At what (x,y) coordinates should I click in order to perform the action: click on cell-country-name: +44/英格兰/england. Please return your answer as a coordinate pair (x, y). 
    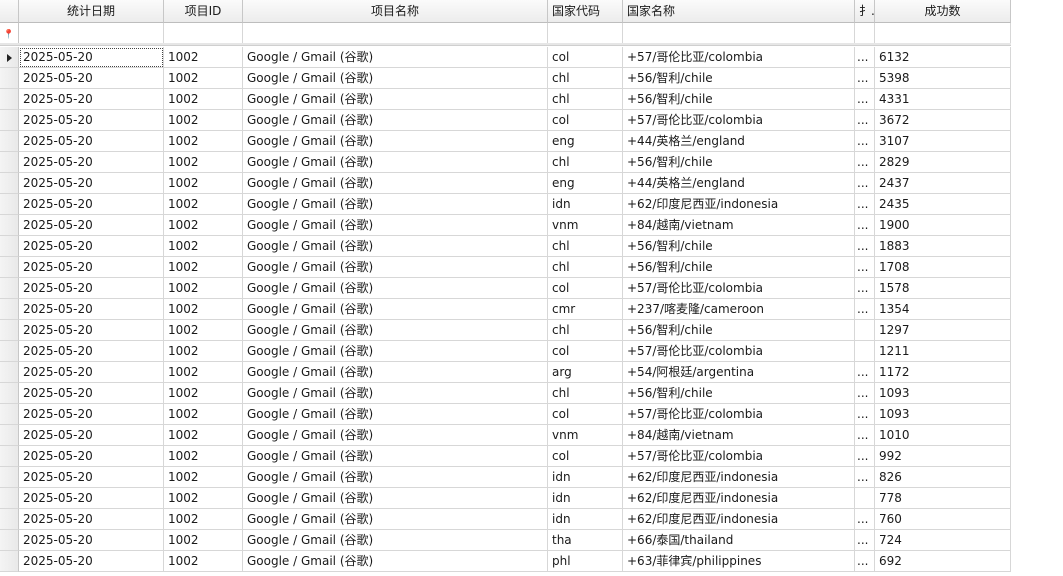
    Looking at the image, I should click on (739, 183).